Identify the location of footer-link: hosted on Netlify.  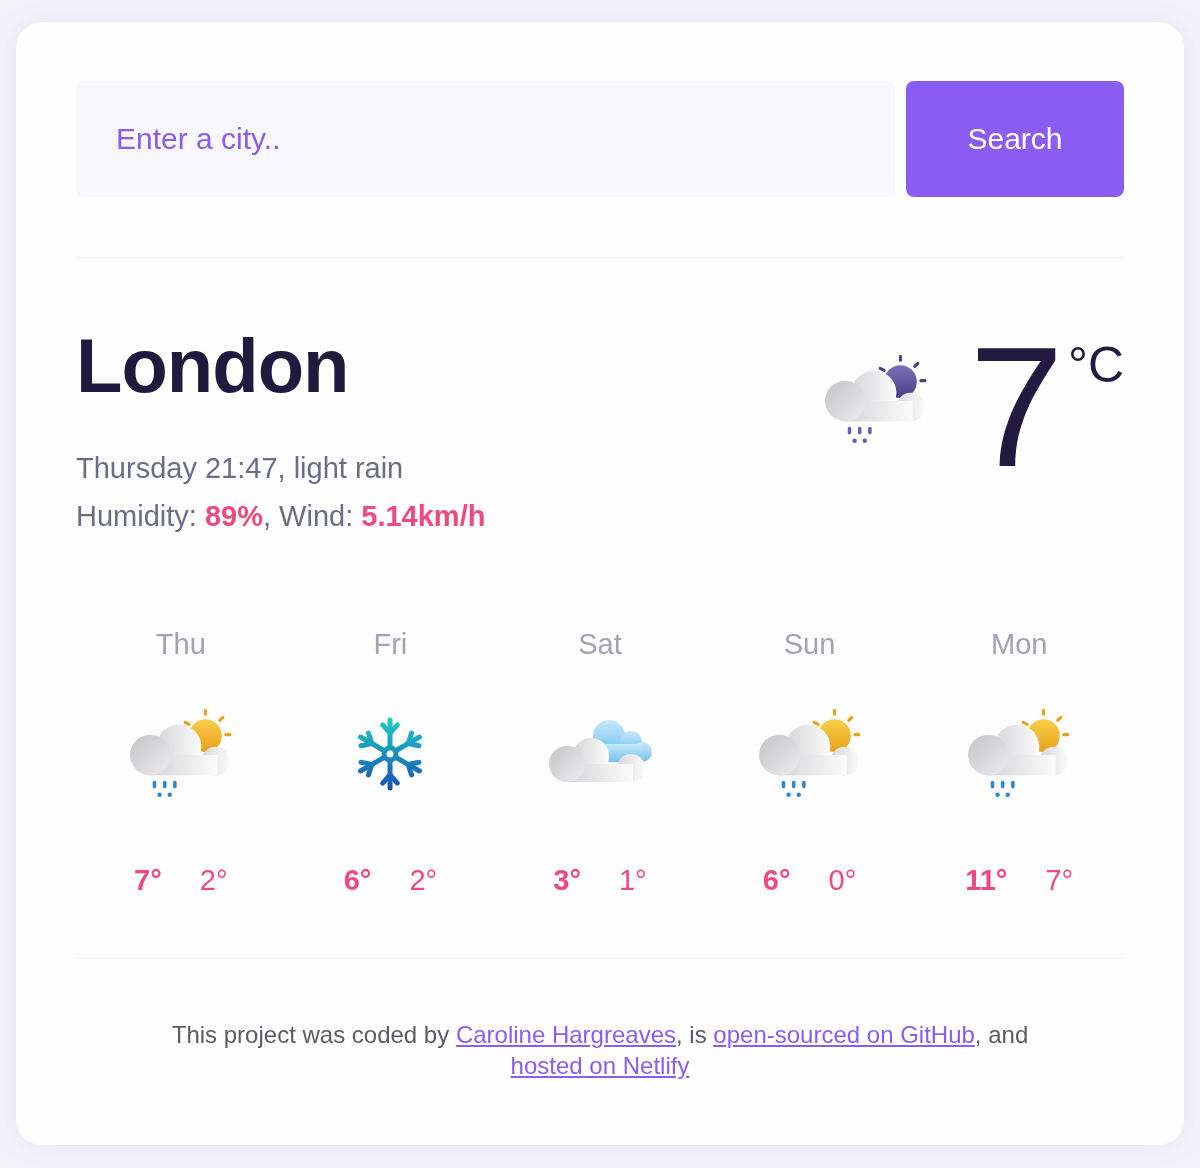
(600, 1065).